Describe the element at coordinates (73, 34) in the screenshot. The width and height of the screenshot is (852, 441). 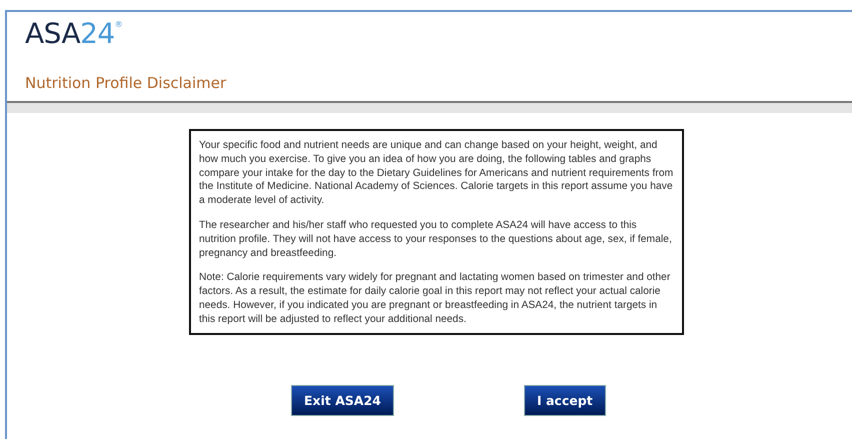
I see `logo: ASA24$^{®}$` at that location.